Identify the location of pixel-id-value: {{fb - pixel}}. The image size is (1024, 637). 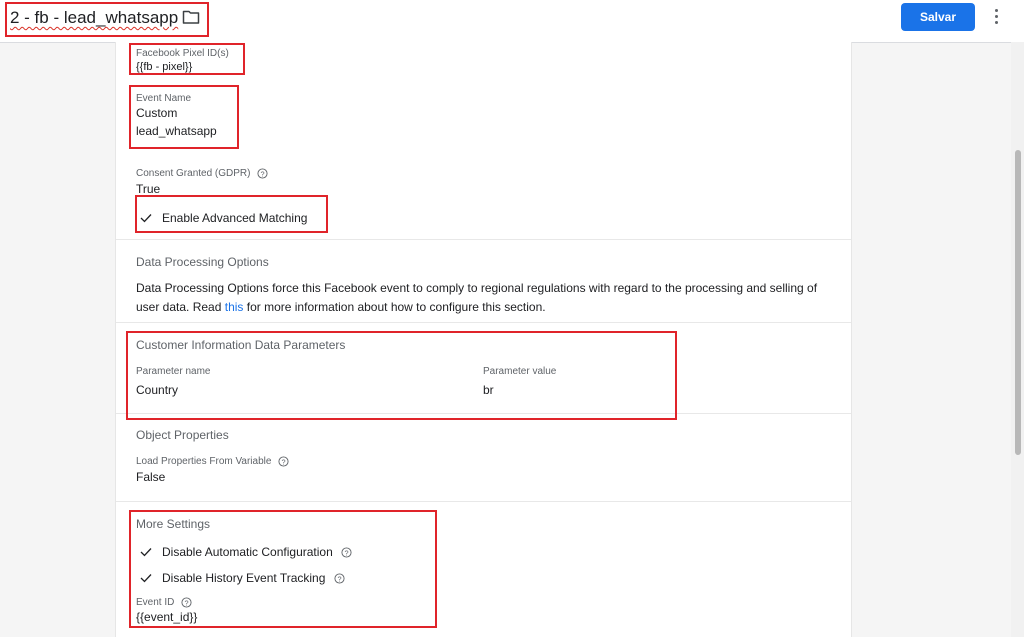
(164, 67).